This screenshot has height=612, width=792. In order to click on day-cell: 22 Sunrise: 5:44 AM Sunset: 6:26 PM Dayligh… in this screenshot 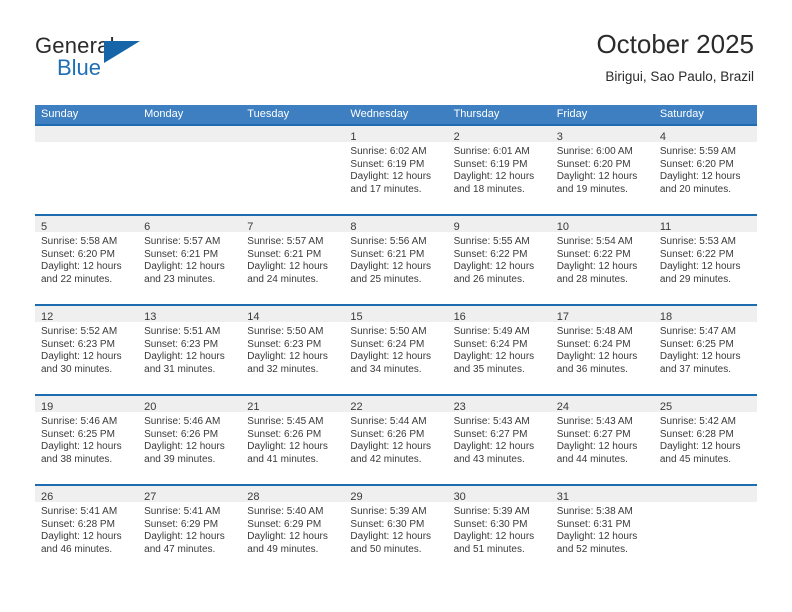, I will do `click(396, 439)`.